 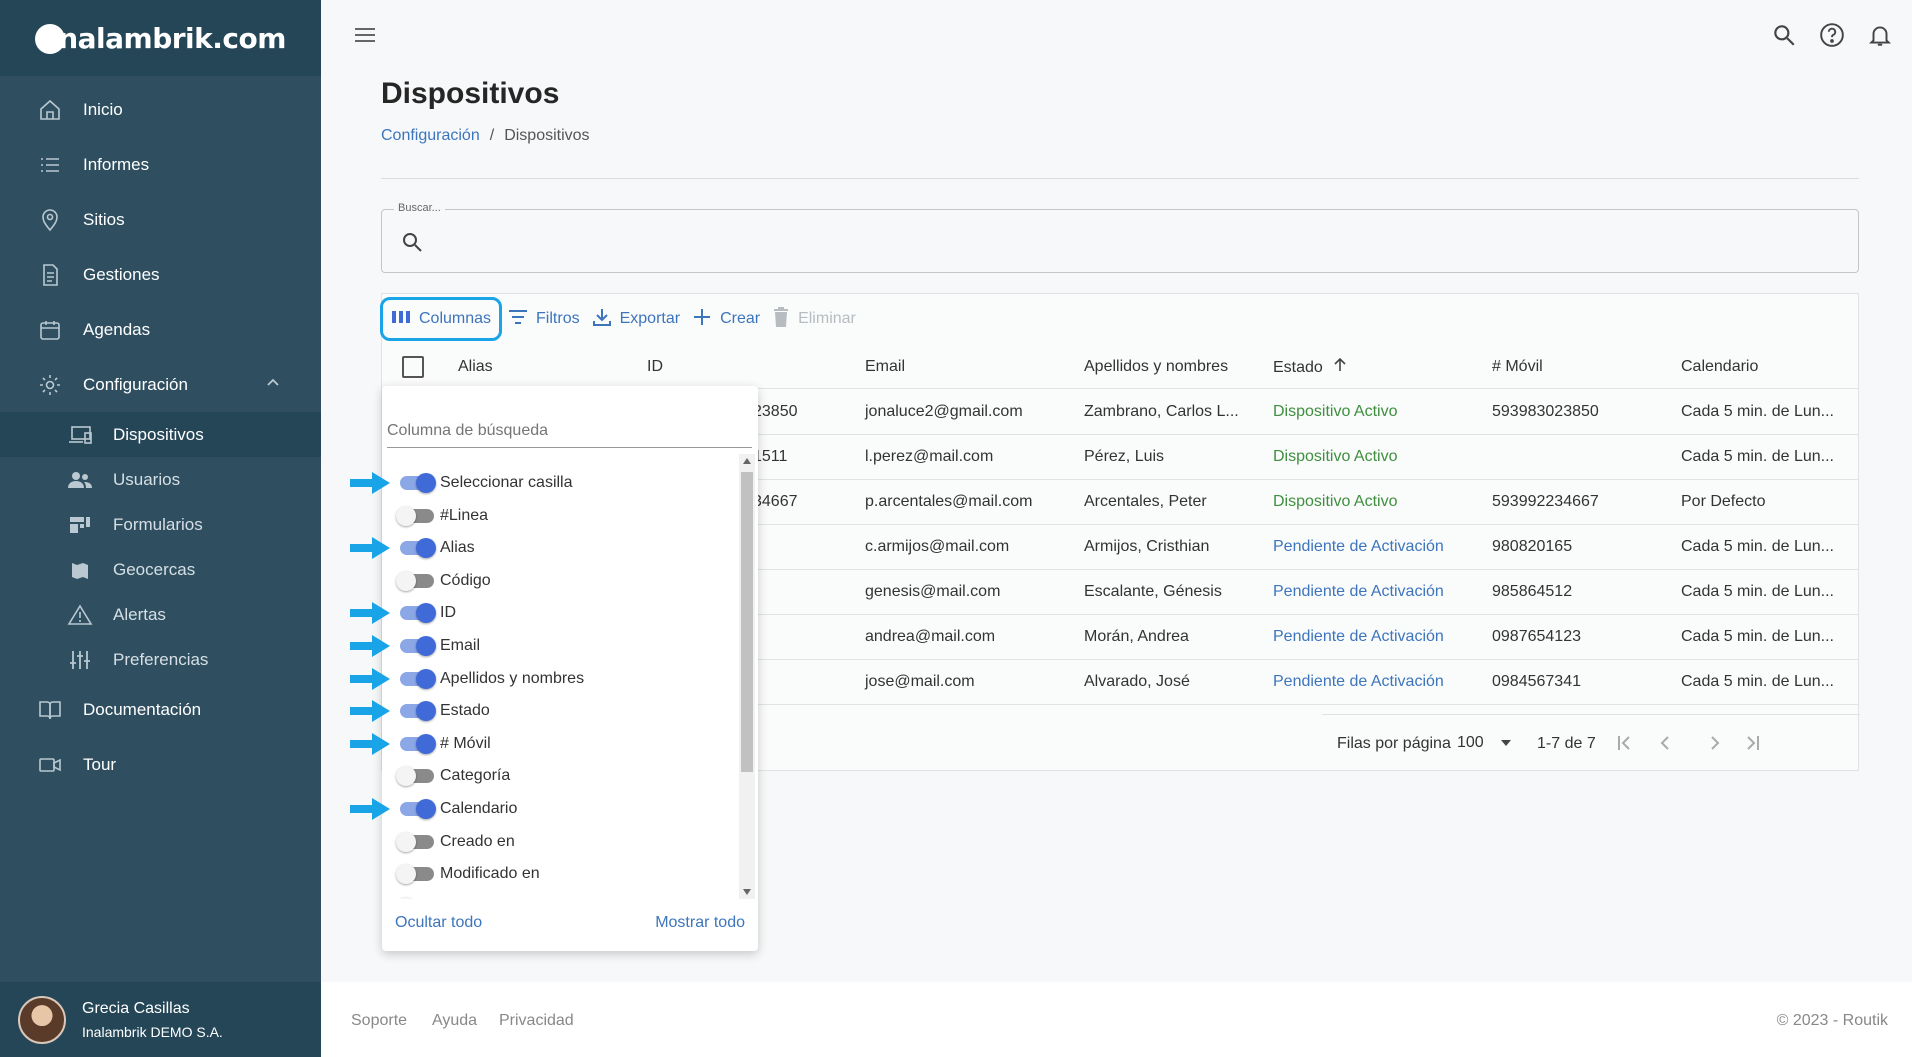 I want to click on sidebar-subitem-alertas: Alertas, so click(x=160, y=614).